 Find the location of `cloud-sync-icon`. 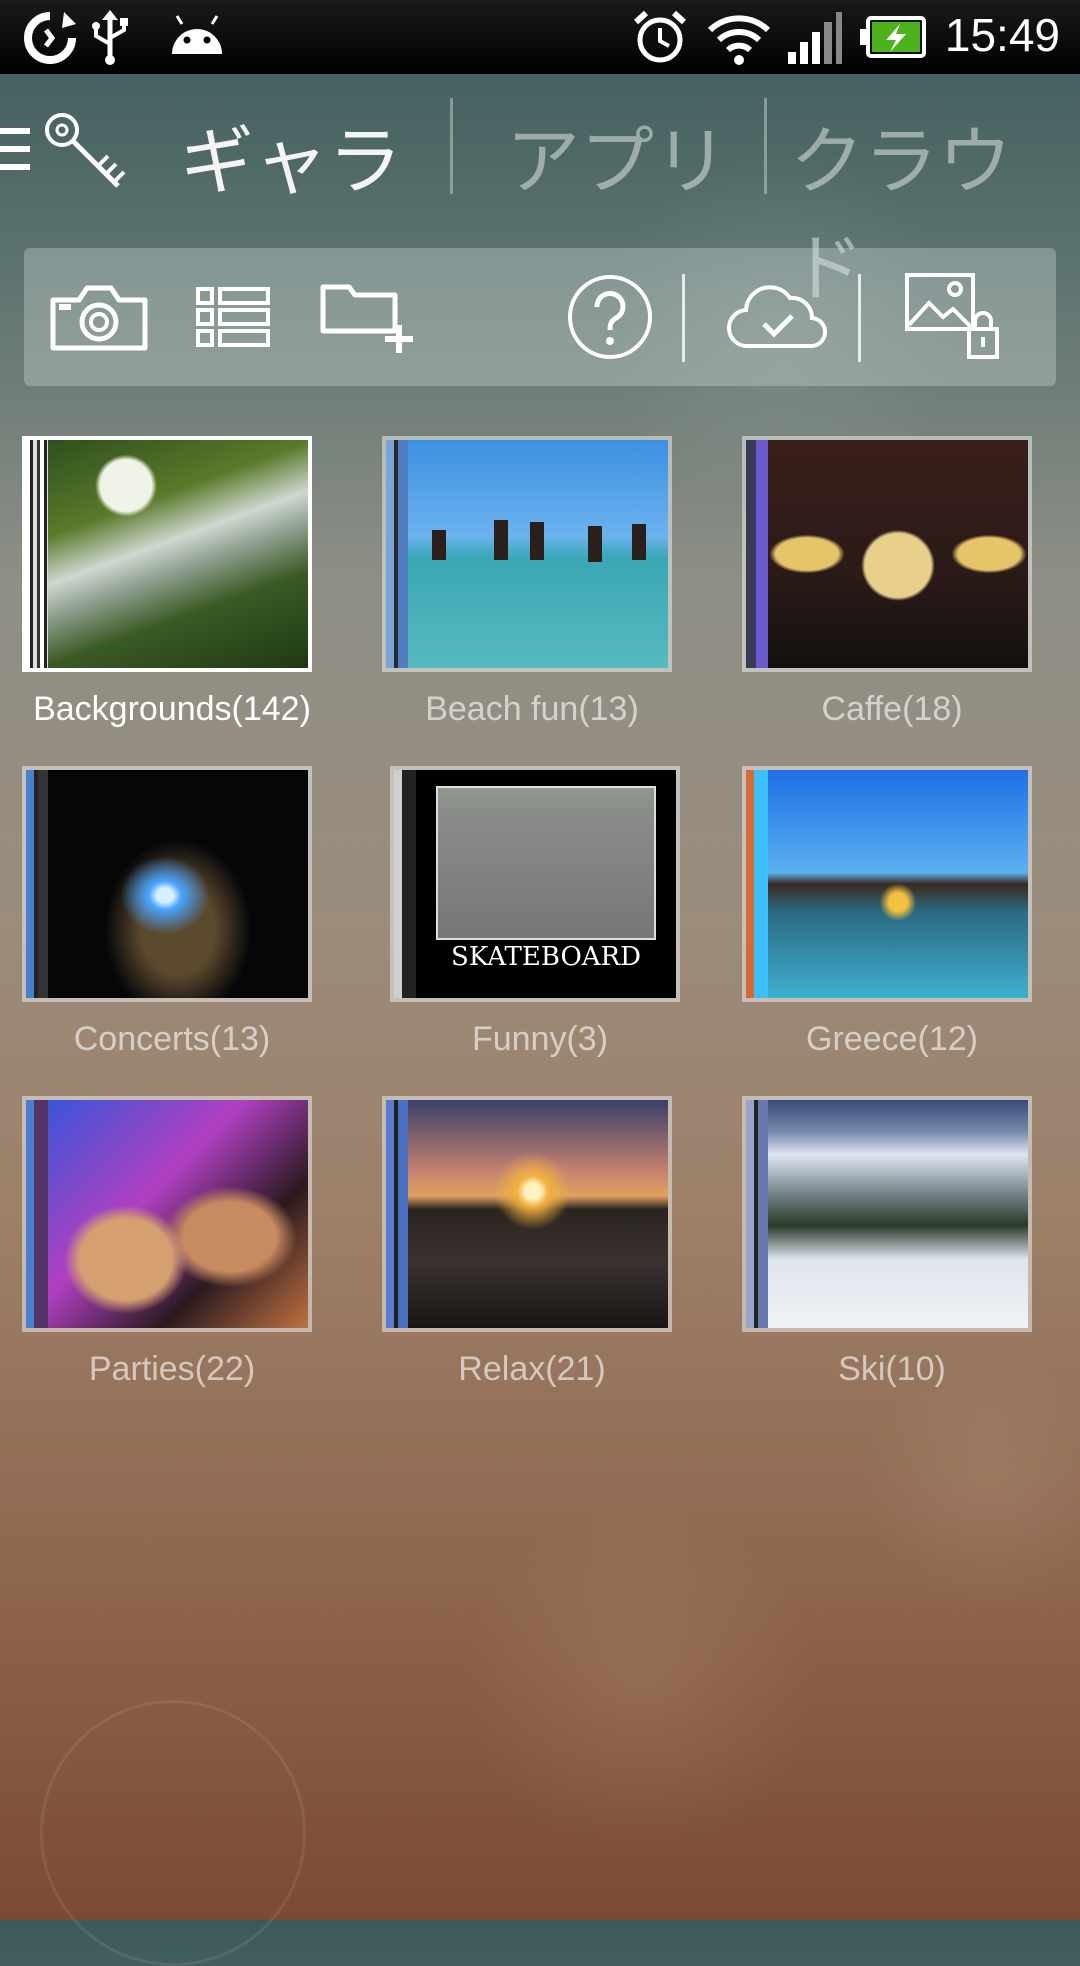

cloud-sync-icon is located at coordinates (777, 317).